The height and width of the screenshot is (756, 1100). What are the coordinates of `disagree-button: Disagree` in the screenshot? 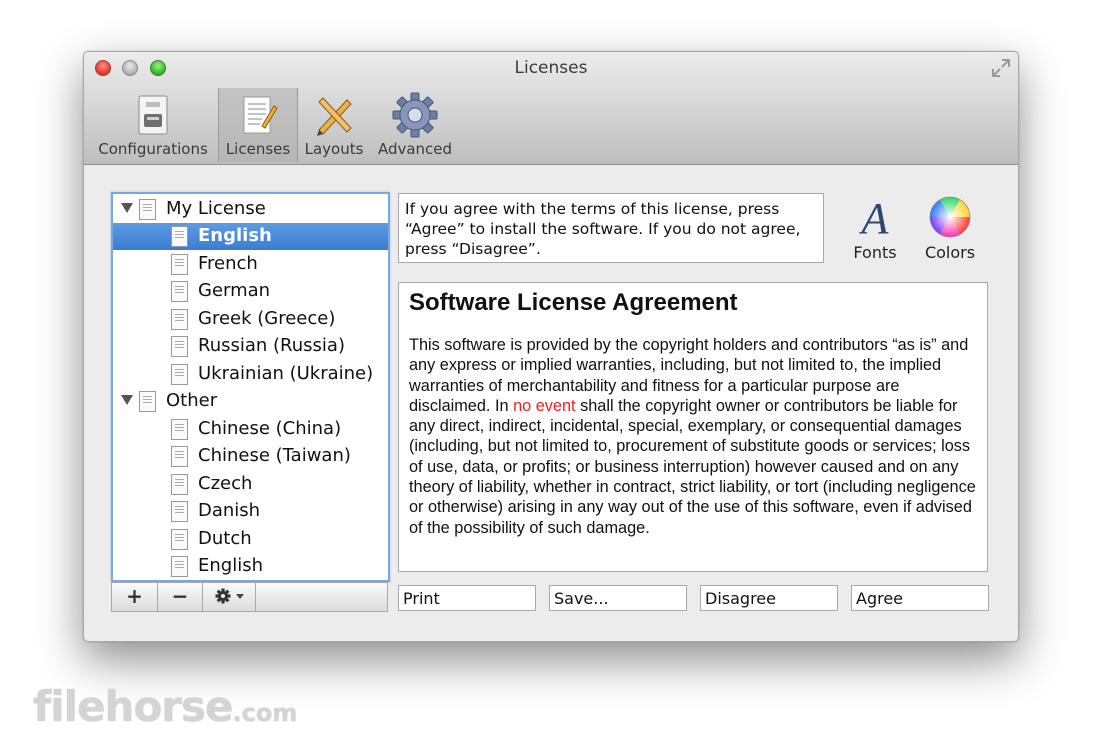 It's located at (769, 598).